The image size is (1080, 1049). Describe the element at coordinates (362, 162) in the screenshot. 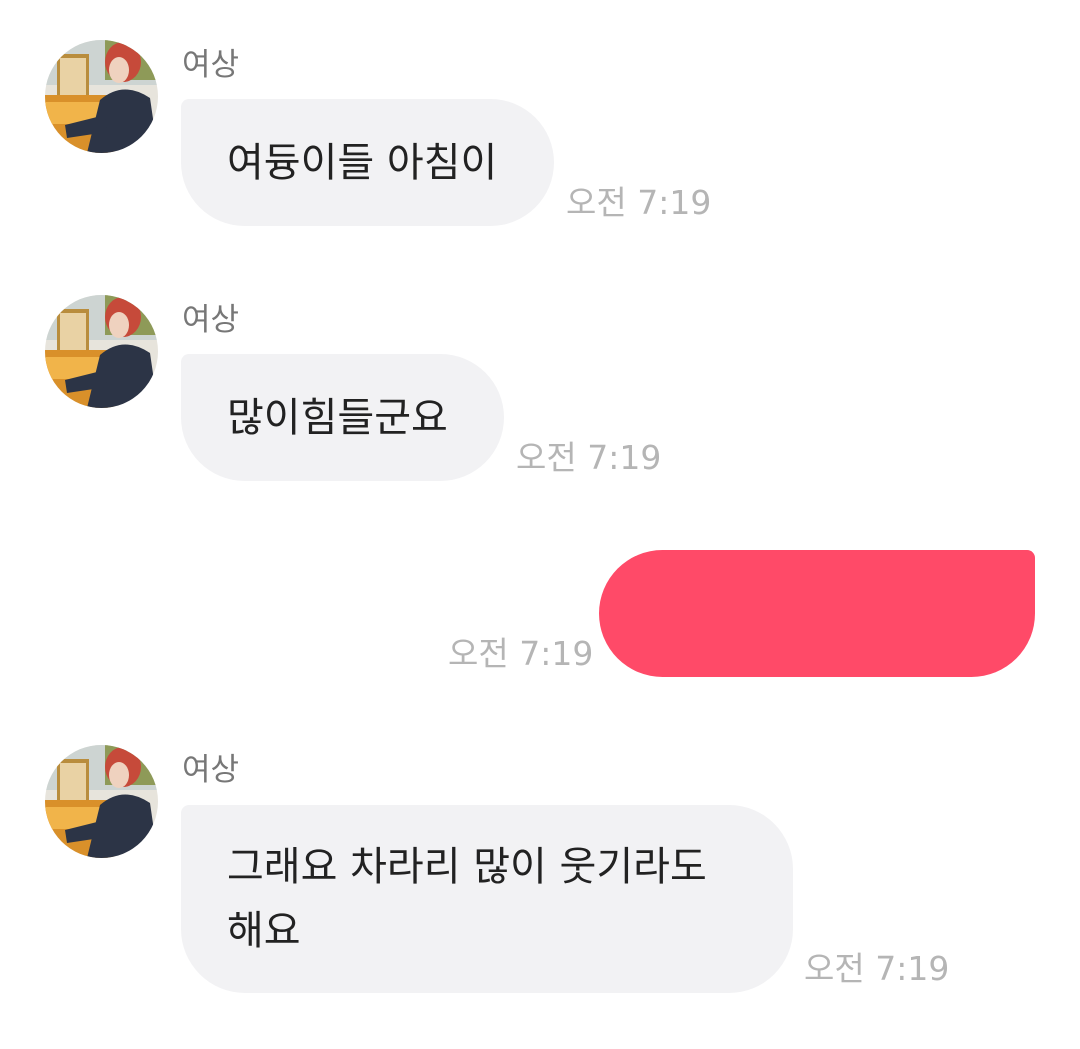

I see `message-text: 여듕이들 아침이` at that location.